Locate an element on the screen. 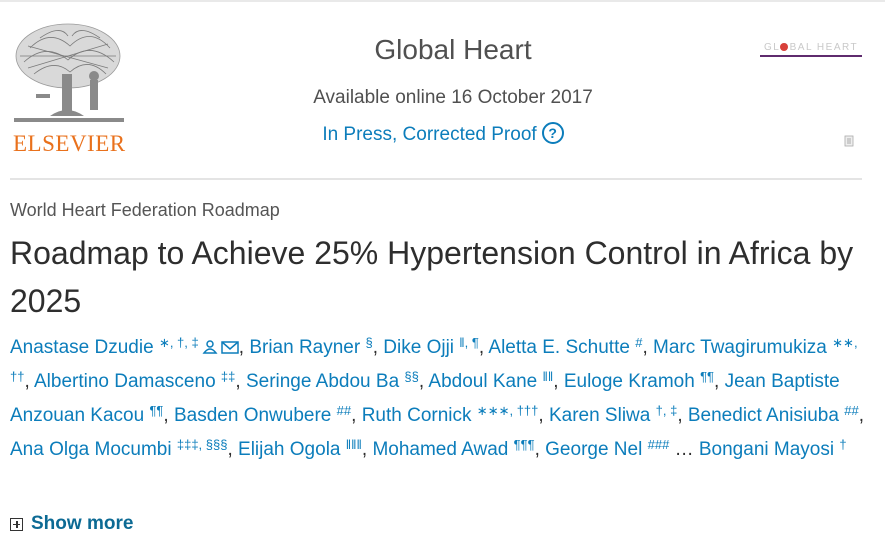 The width and height of the screenshot is (885, 537). show-more-button: Show more is located at coordinates (71, 524).